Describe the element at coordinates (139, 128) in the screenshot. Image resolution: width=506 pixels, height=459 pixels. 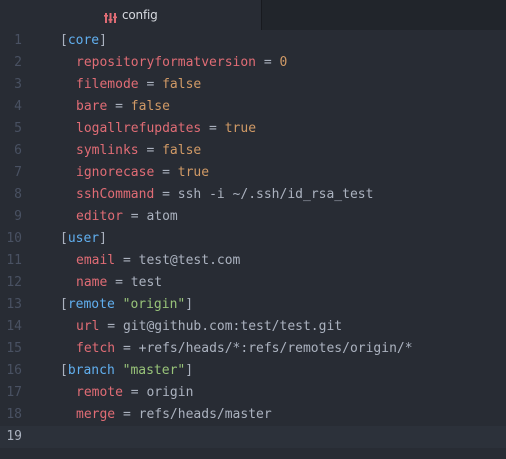
I see `config-key: logallrefupdates` at that location.